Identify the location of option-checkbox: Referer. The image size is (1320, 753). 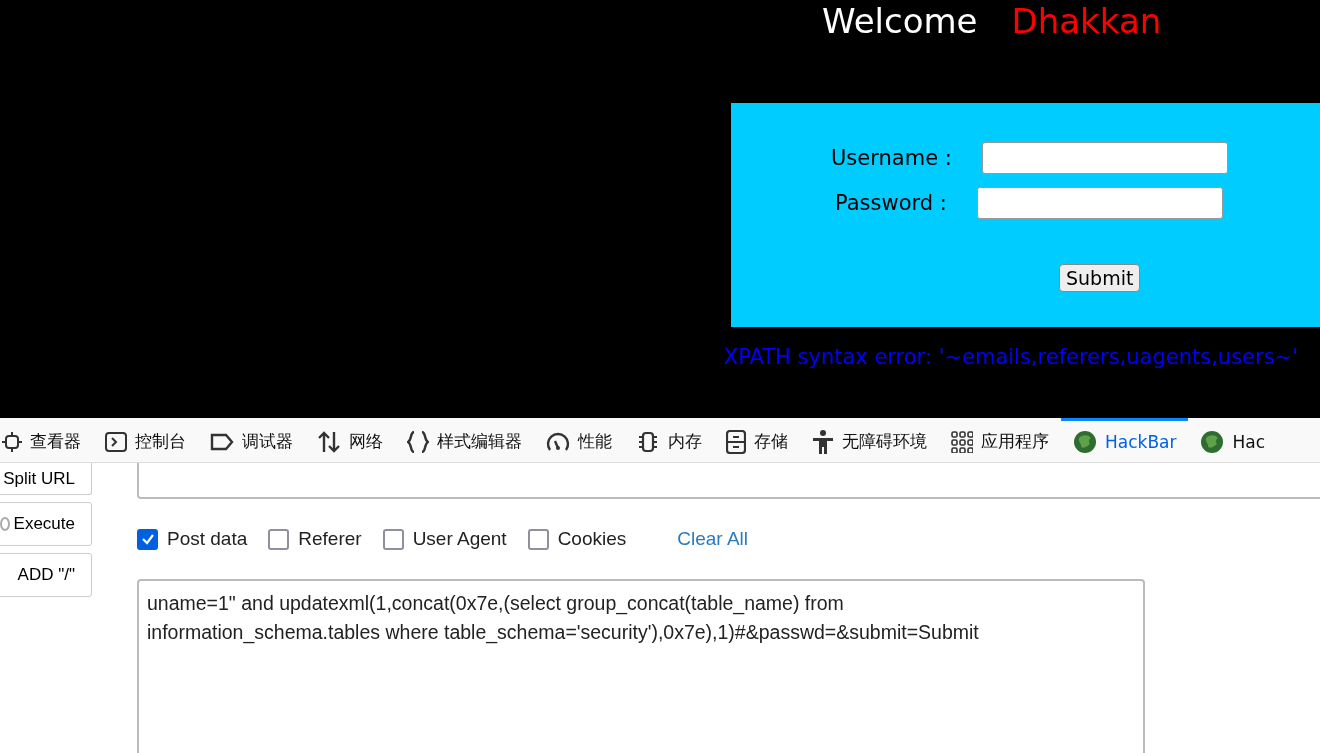
(315, 539).